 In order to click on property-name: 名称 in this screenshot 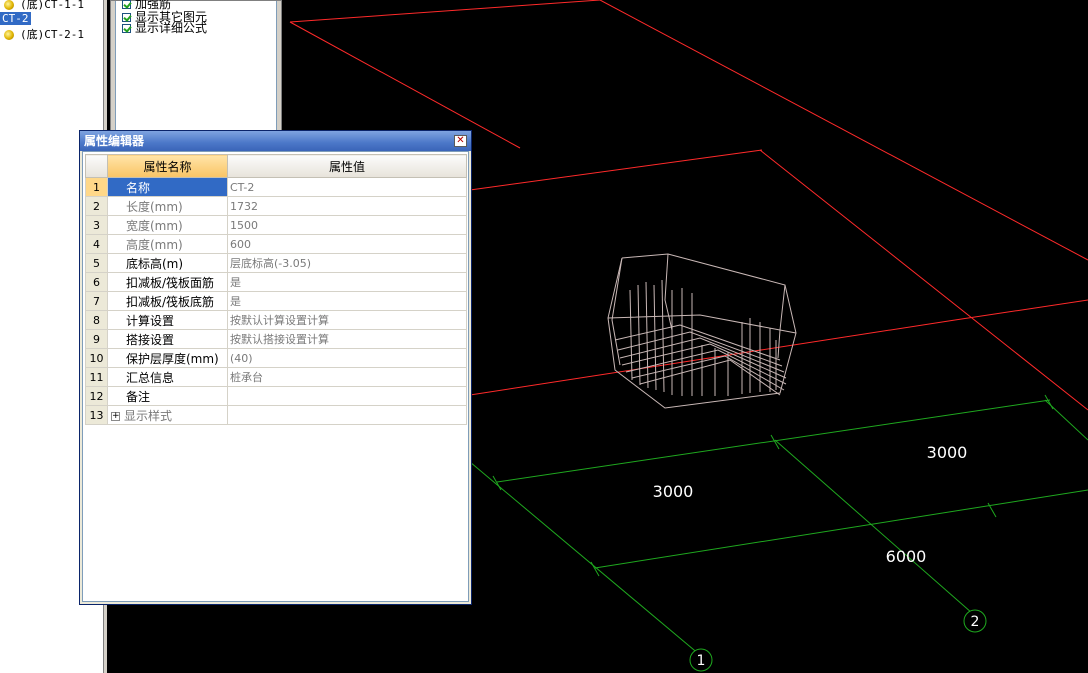, I will do `click(167, 187)`.